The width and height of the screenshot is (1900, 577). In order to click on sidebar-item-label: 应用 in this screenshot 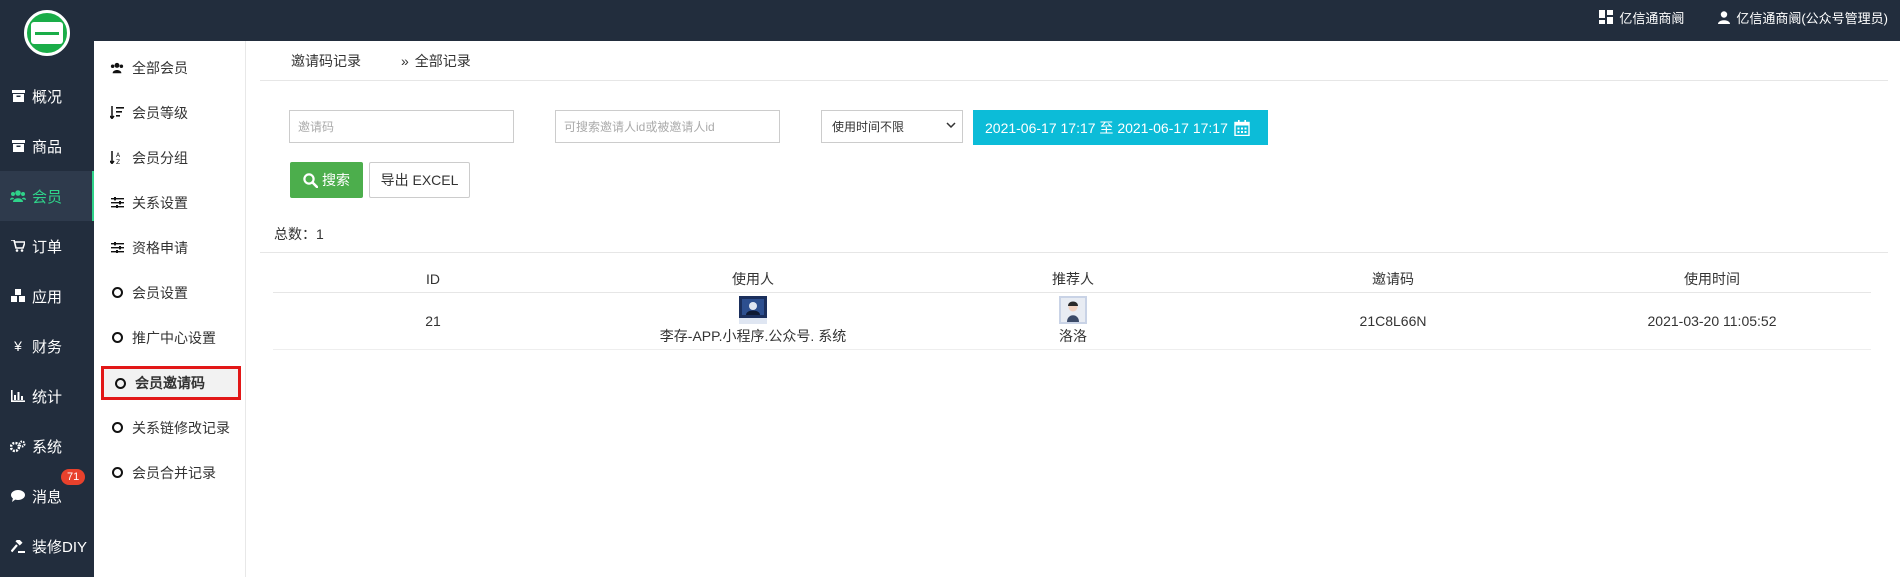, I will do `click(47, 297)`.